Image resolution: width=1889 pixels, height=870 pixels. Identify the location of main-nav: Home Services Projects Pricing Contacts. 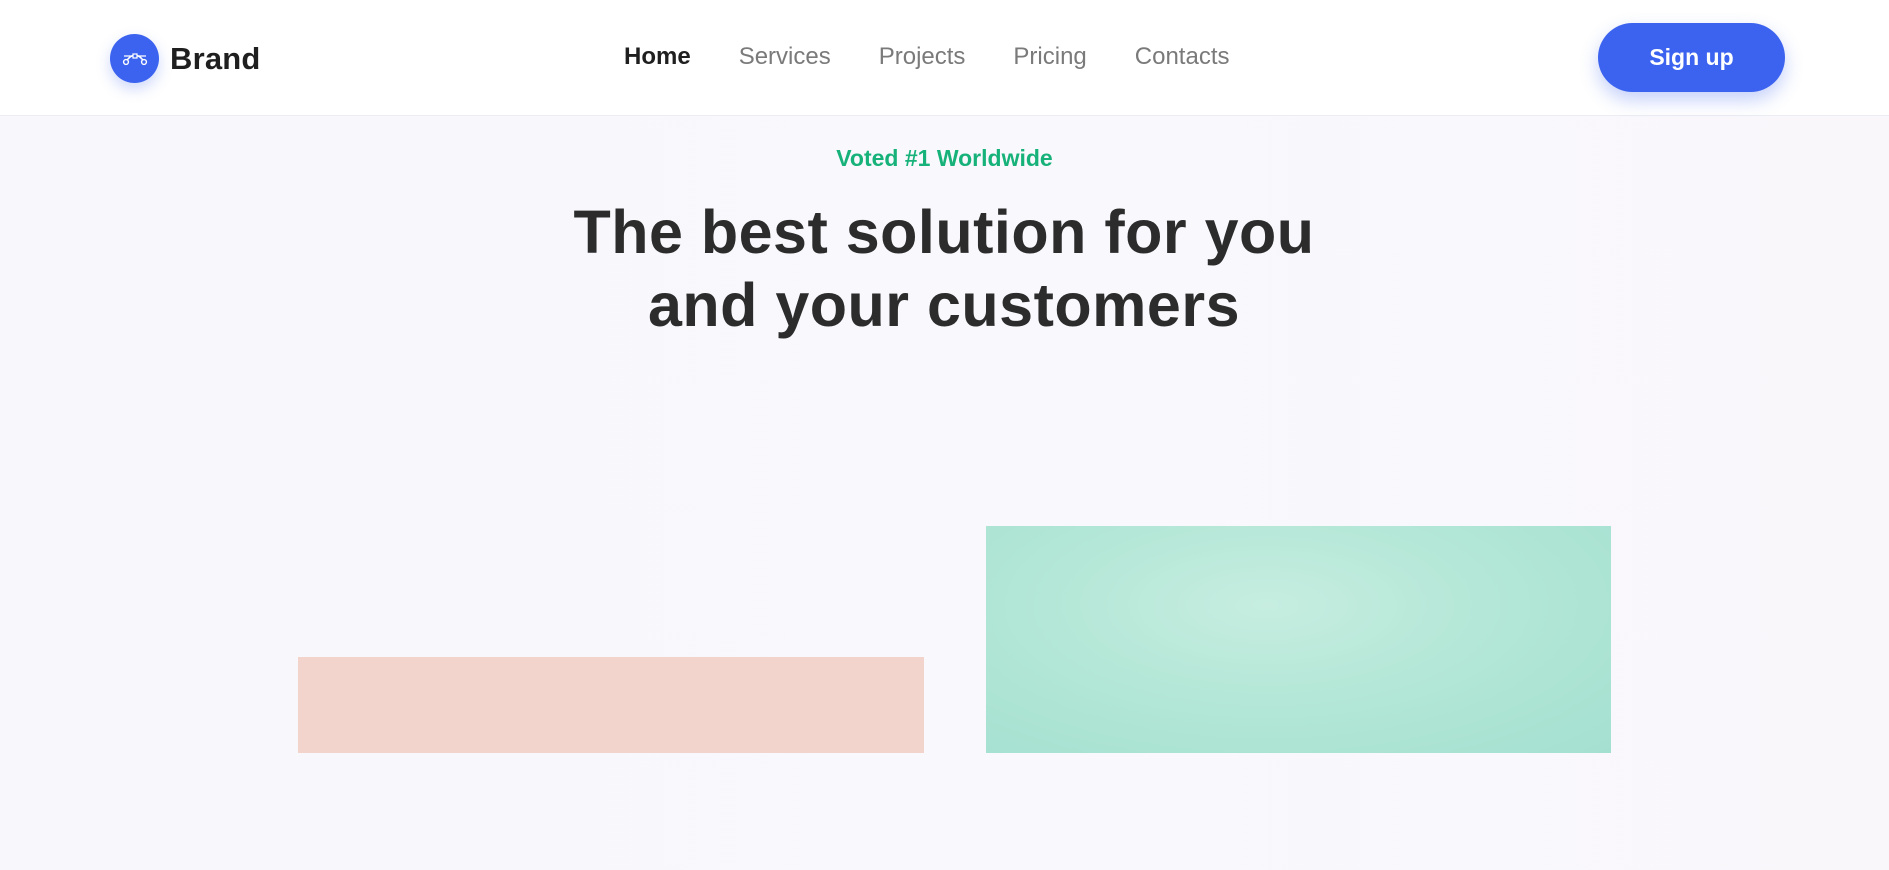
(951, 57).